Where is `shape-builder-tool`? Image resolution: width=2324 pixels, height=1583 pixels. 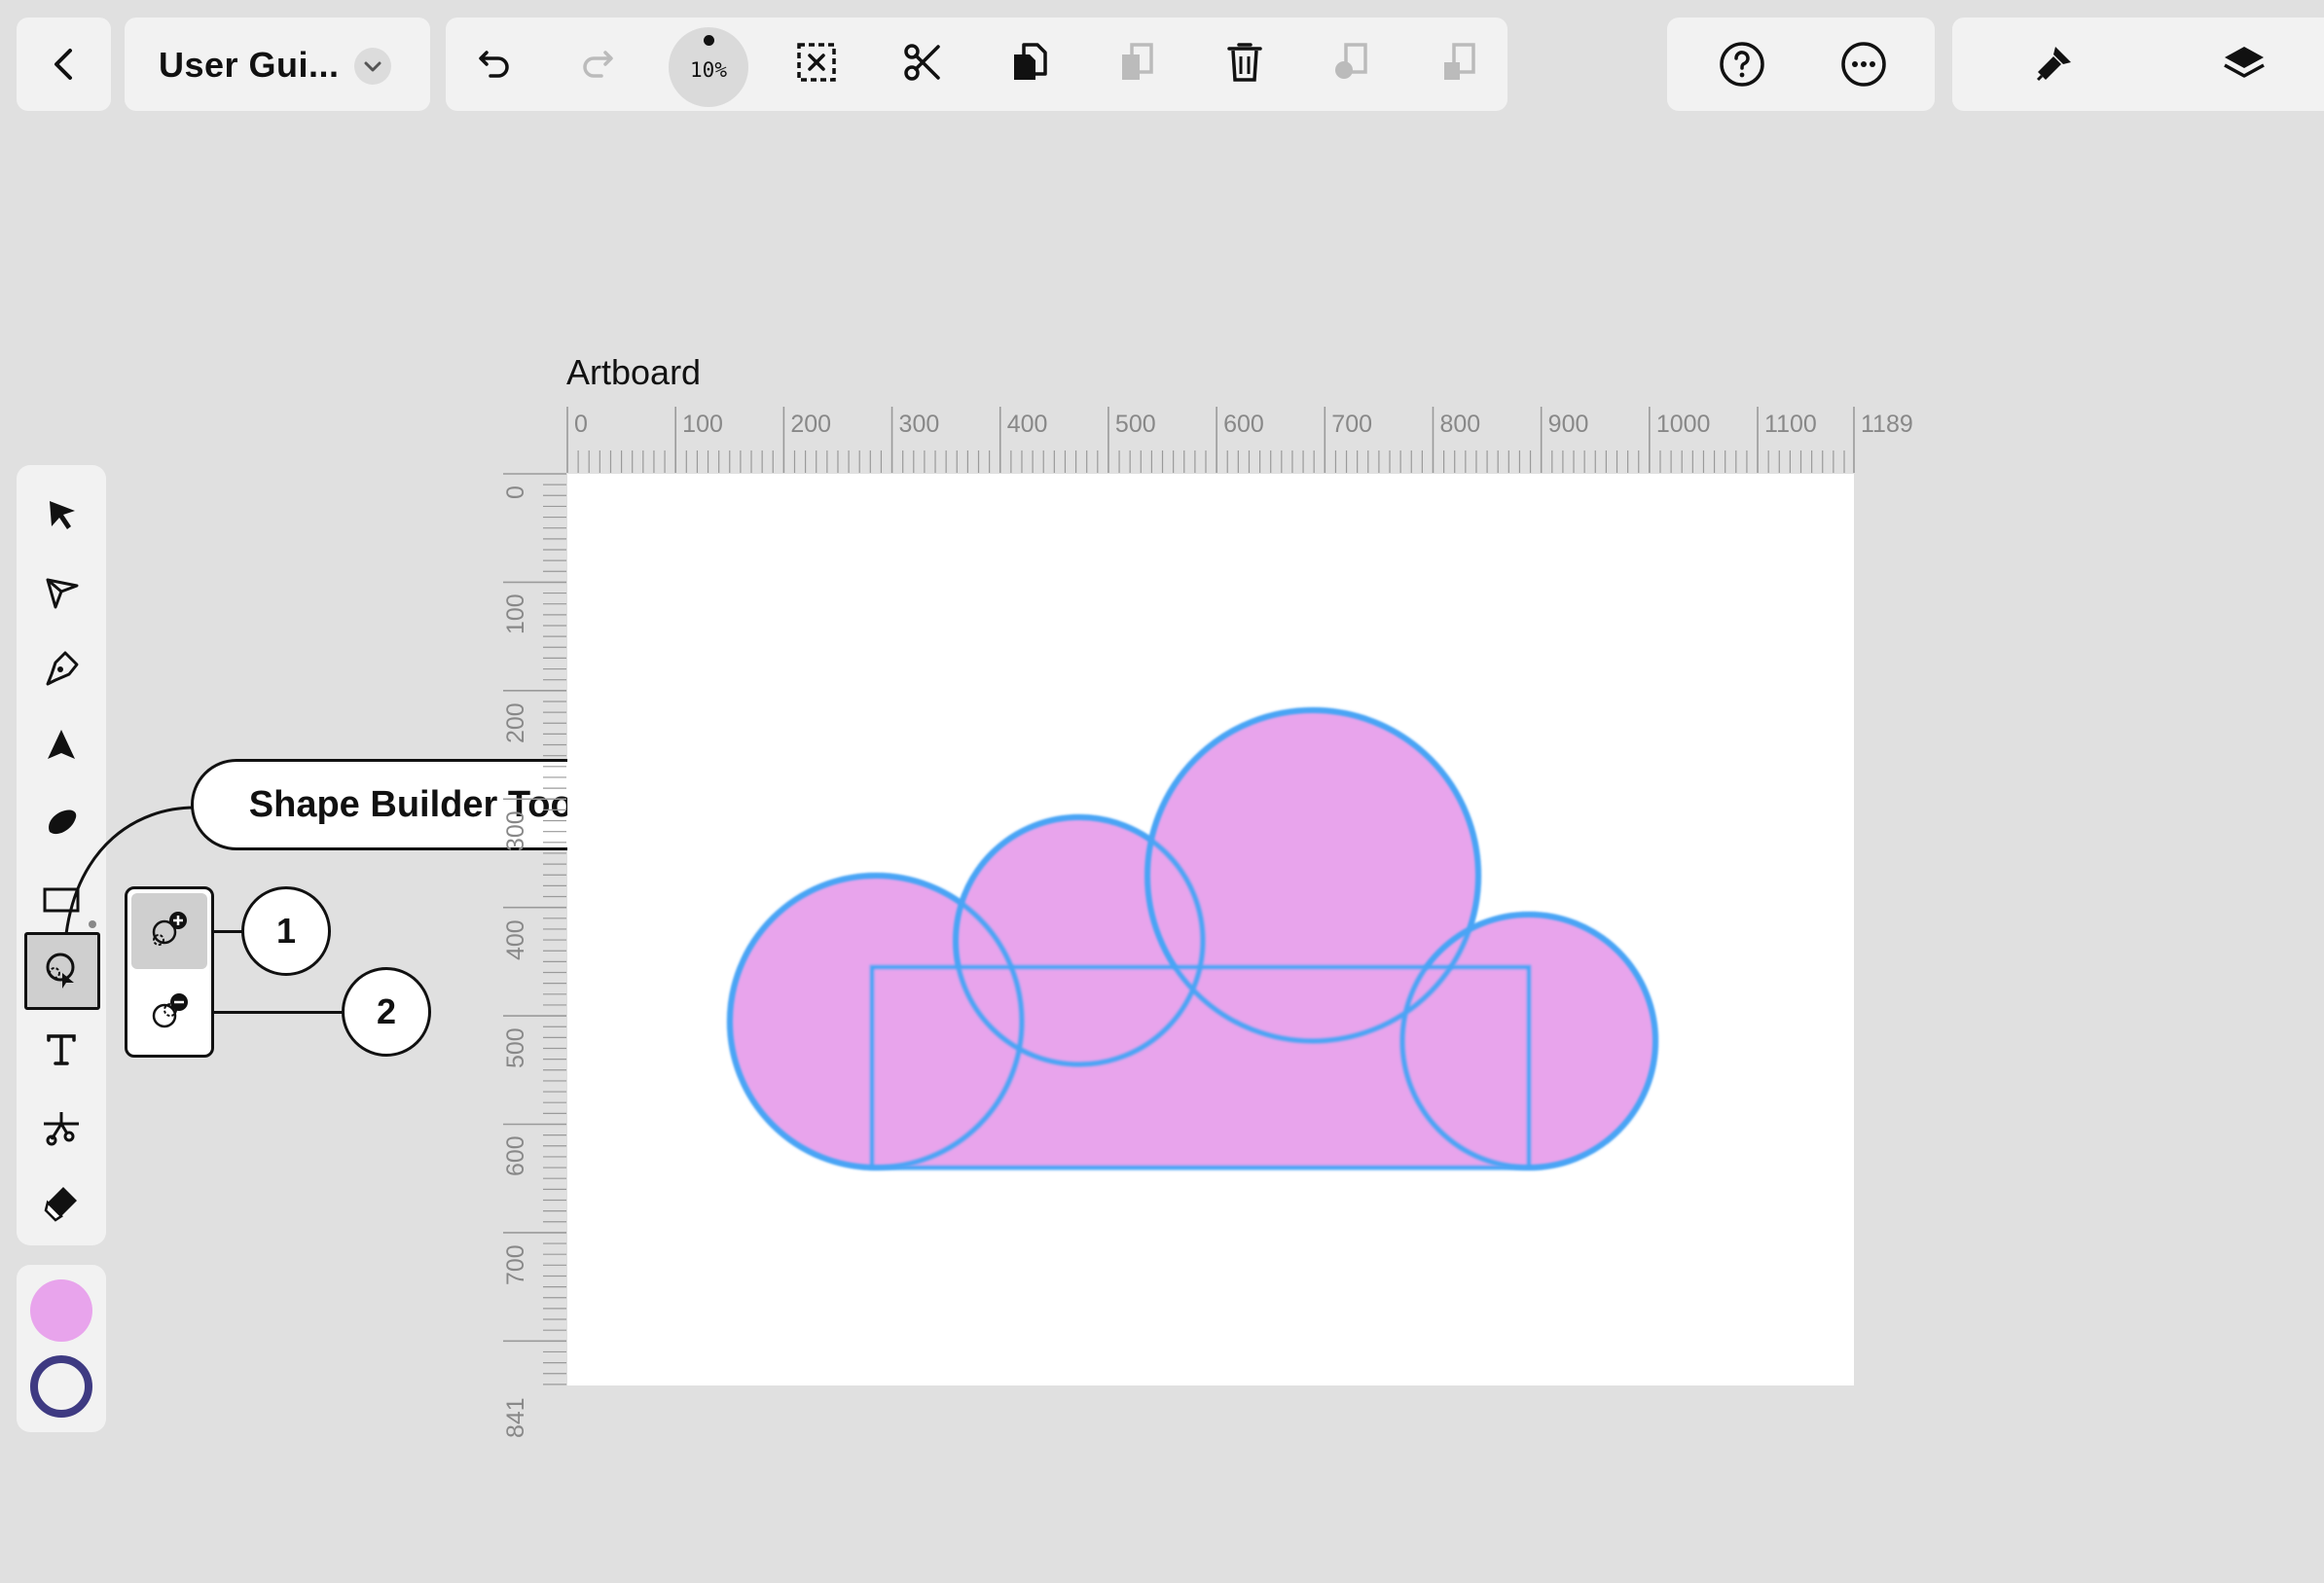 shape-builder-tool is located at coordinates (62, 971).